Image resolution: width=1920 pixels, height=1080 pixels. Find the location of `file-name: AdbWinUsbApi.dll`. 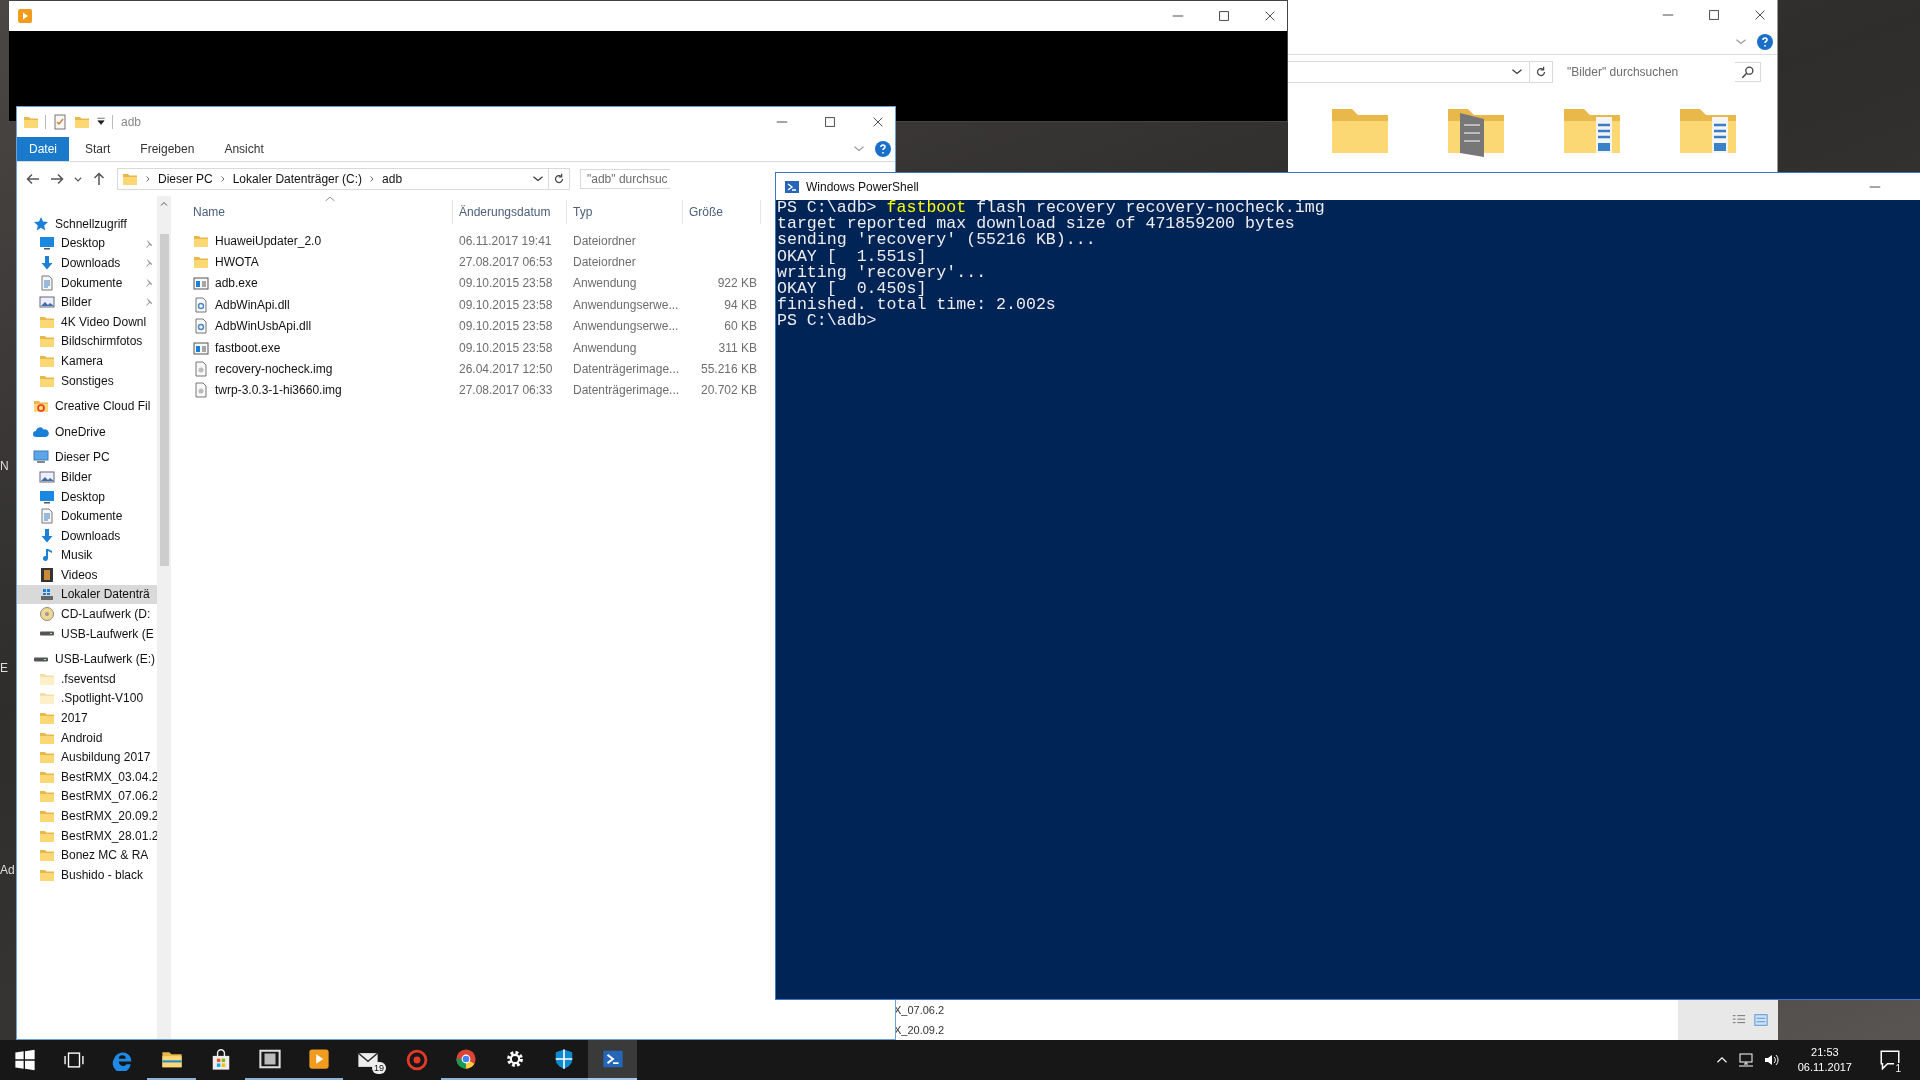

file-name: AdbWinUsbApi.dll is located at coordinates (263, 326).